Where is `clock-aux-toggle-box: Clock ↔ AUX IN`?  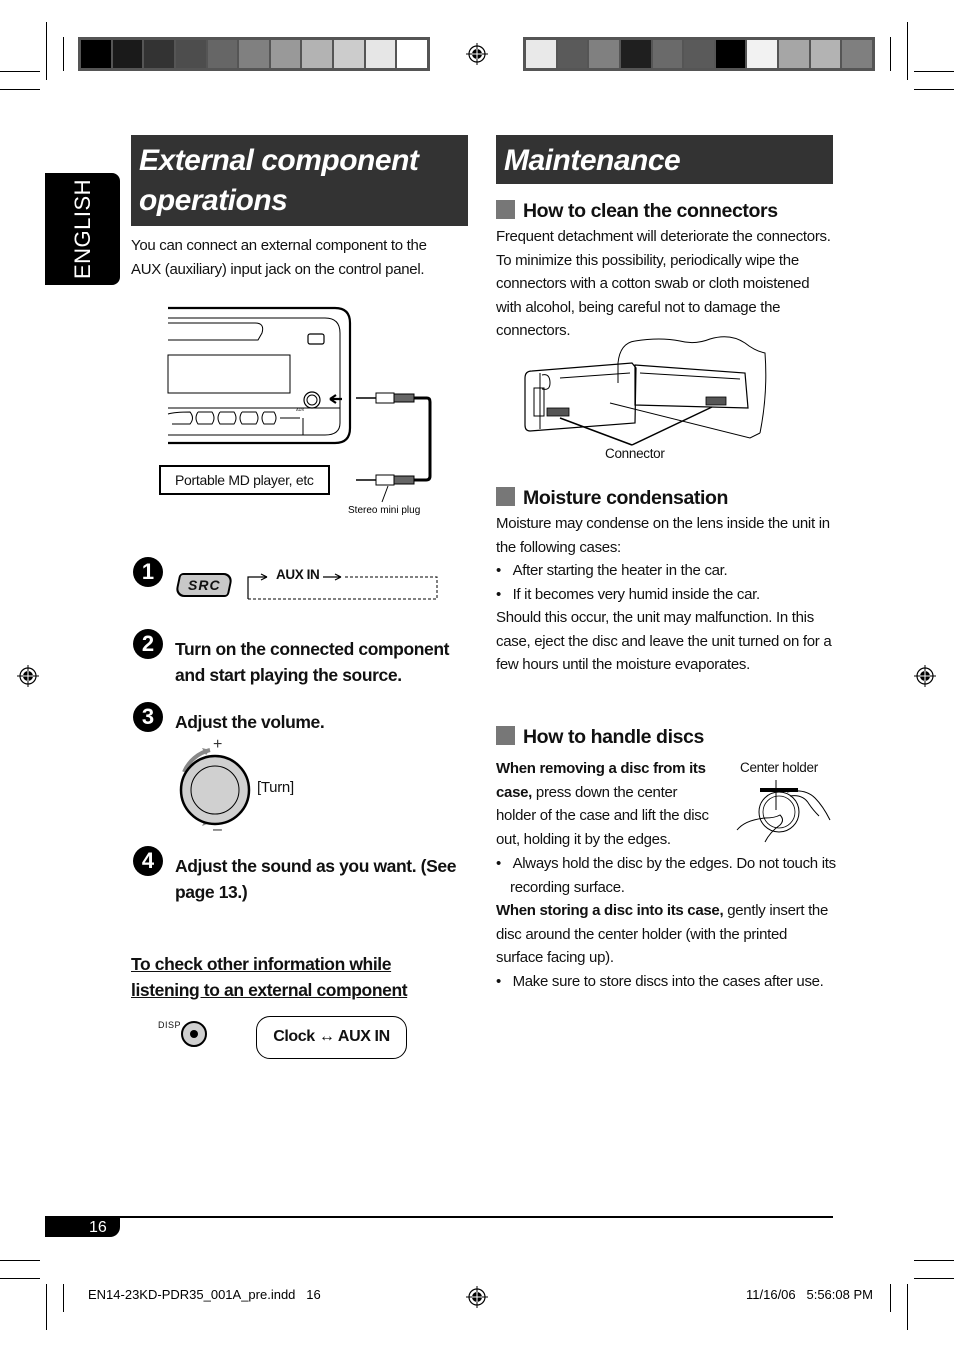 clock-aux-toggle-box: Clock ↔ AUX IN is located at coordinates (331, 1037).